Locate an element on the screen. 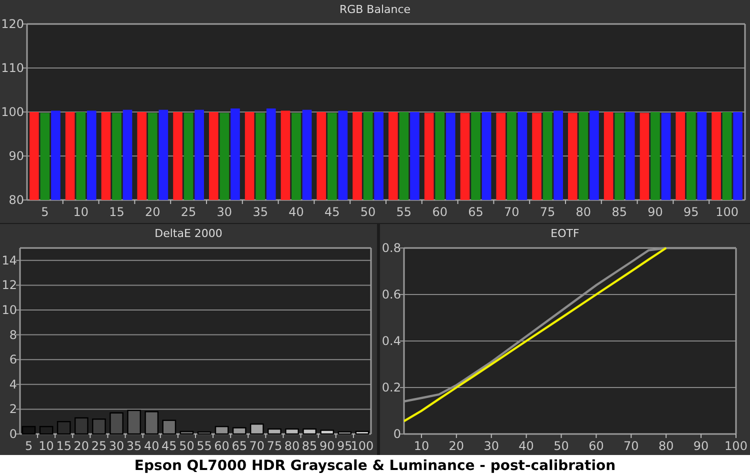 This screenshot has width=750, height=476. axis-label: 6 is located at coordinates (13, 359).